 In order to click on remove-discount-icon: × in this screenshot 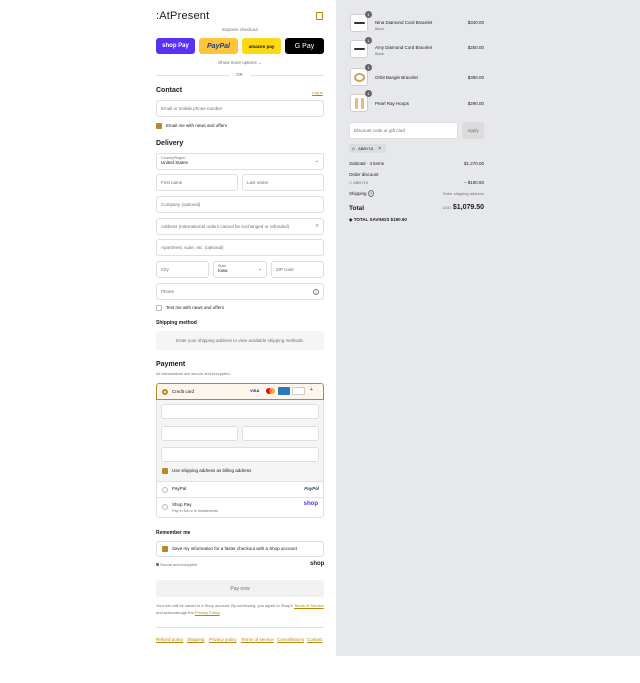, I will do `click(379, 149)`.